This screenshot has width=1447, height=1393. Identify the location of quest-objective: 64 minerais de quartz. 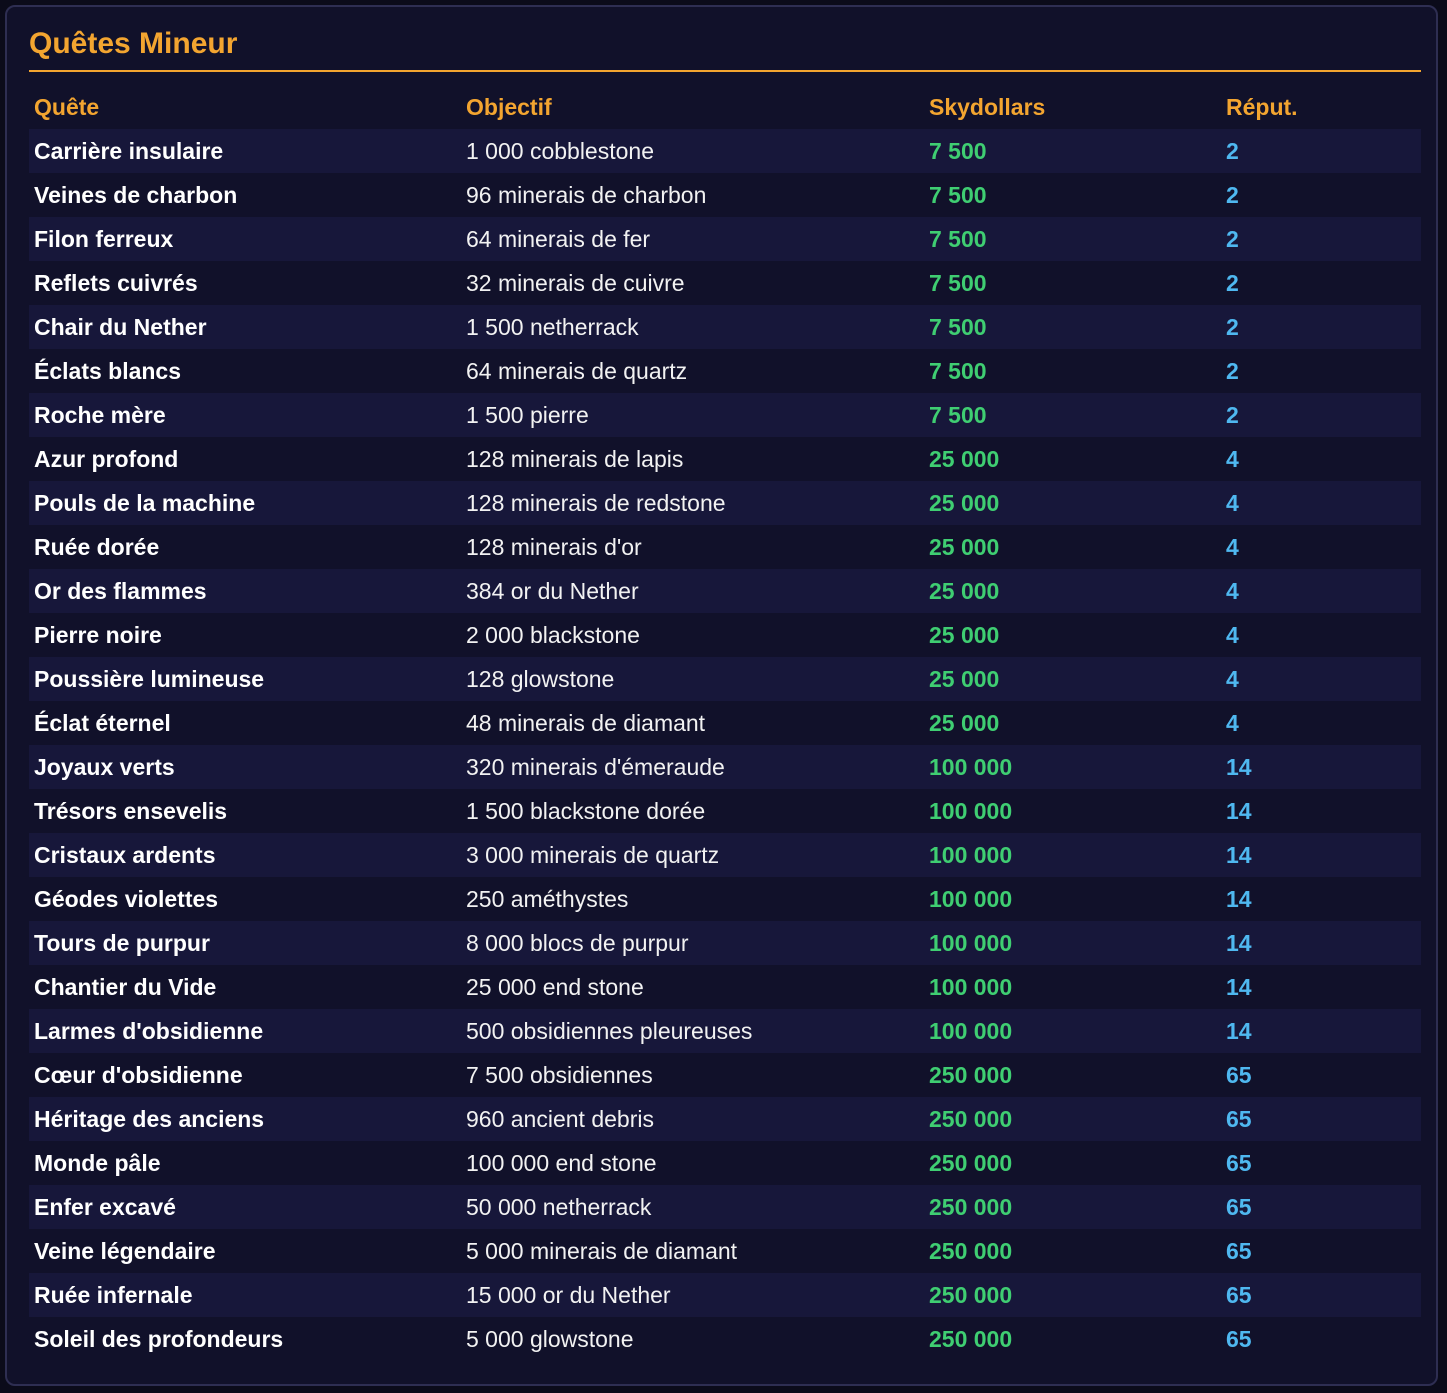
(577, 370).